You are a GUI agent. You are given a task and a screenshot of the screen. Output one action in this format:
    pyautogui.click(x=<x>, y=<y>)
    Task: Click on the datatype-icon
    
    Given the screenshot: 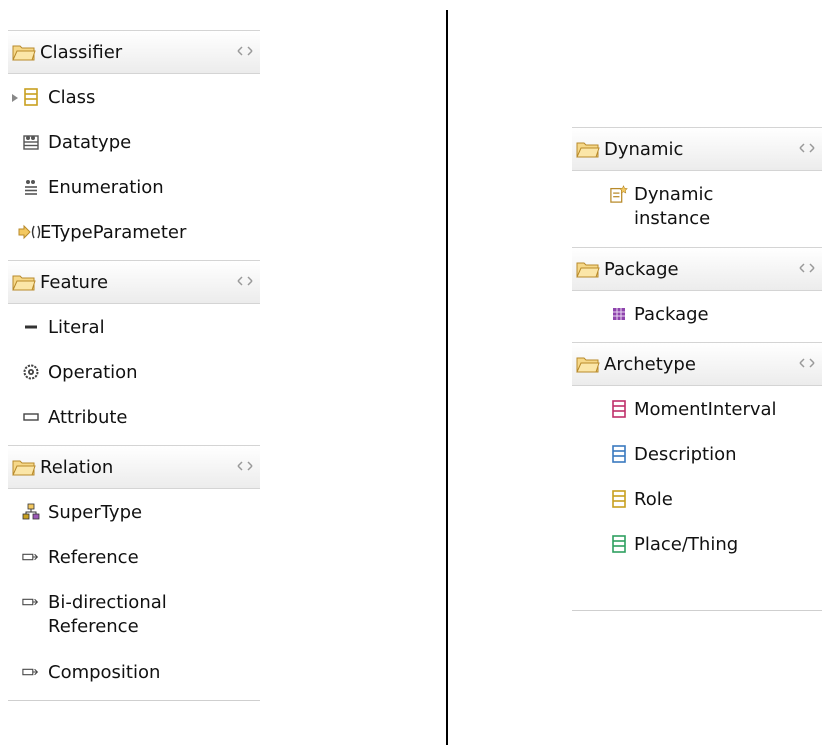 What is the action you would take?
    pyautogui.click(x=31, y=142)
    